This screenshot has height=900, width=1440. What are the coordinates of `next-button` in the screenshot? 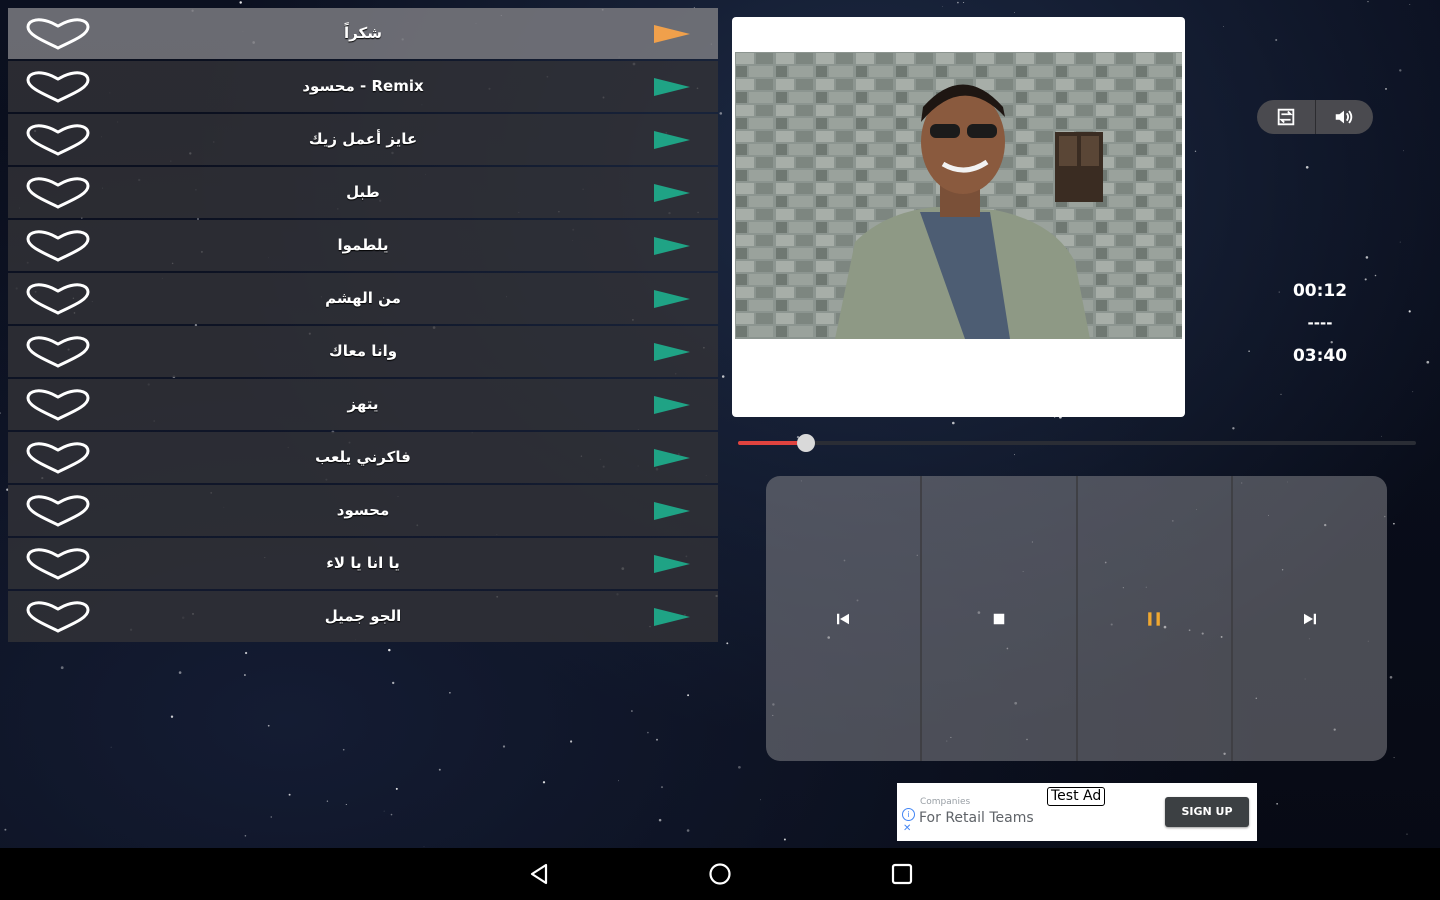 It's located at (1309, 618).